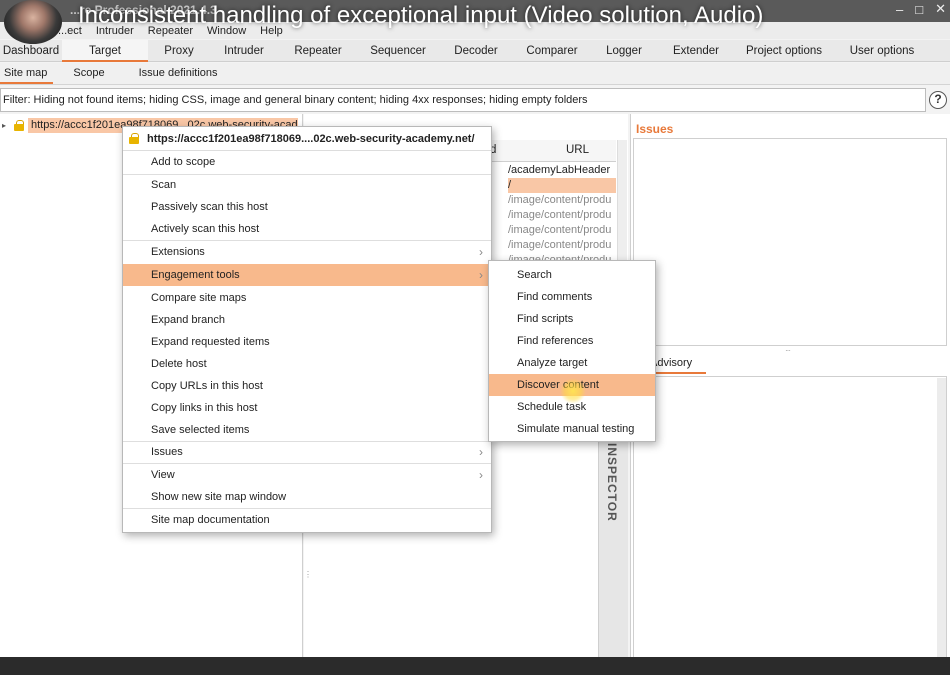 The image size is (950, 675). I want to click on issues-list, so click(790, 242).